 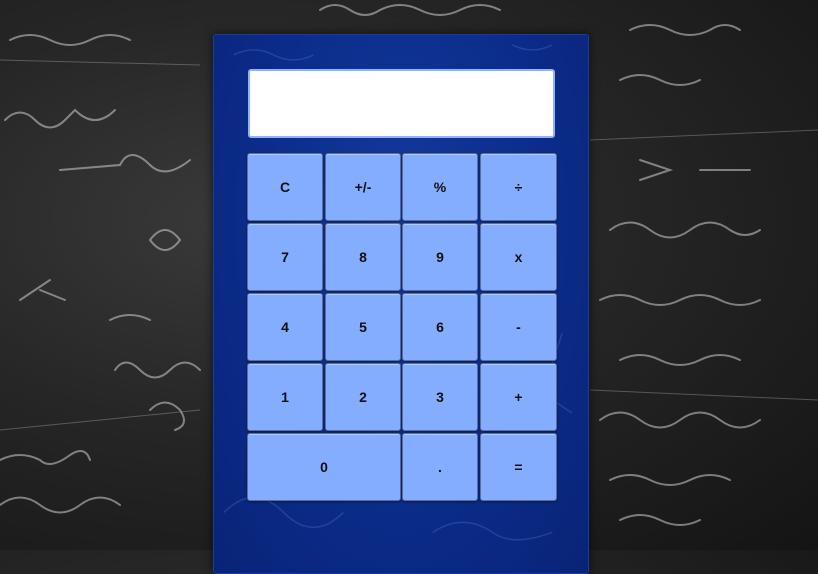 I want to click on digit-6-button: 6, so click(x=440, y=327).